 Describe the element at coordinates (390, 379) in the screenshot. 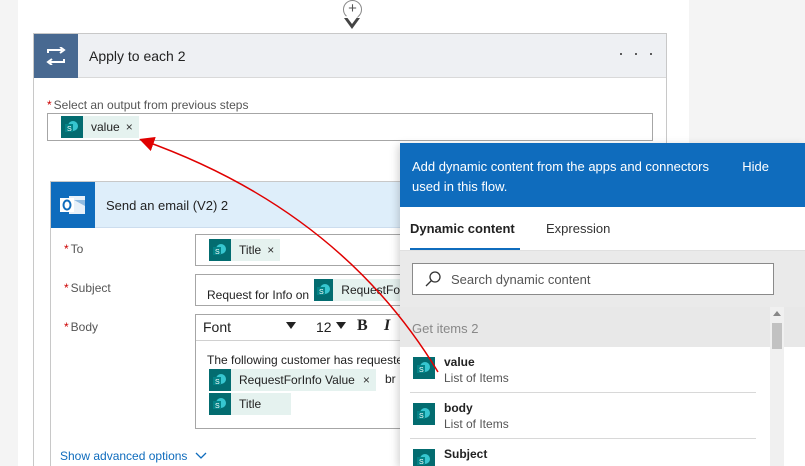

I see `body-text-tail: br` at that location.